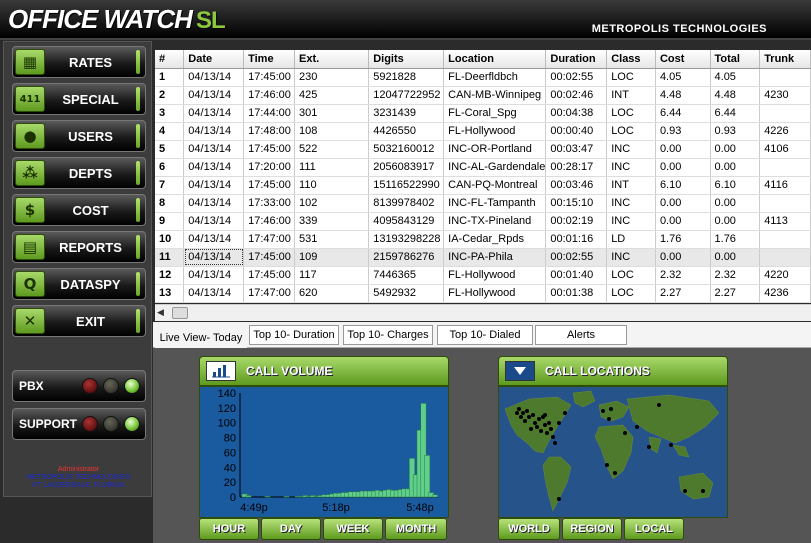 The width and height of the screenshot is (811, 543). Describe the element at coordinates (221, 371) in the screenshot. I see `bar-chart-icon` at that location.